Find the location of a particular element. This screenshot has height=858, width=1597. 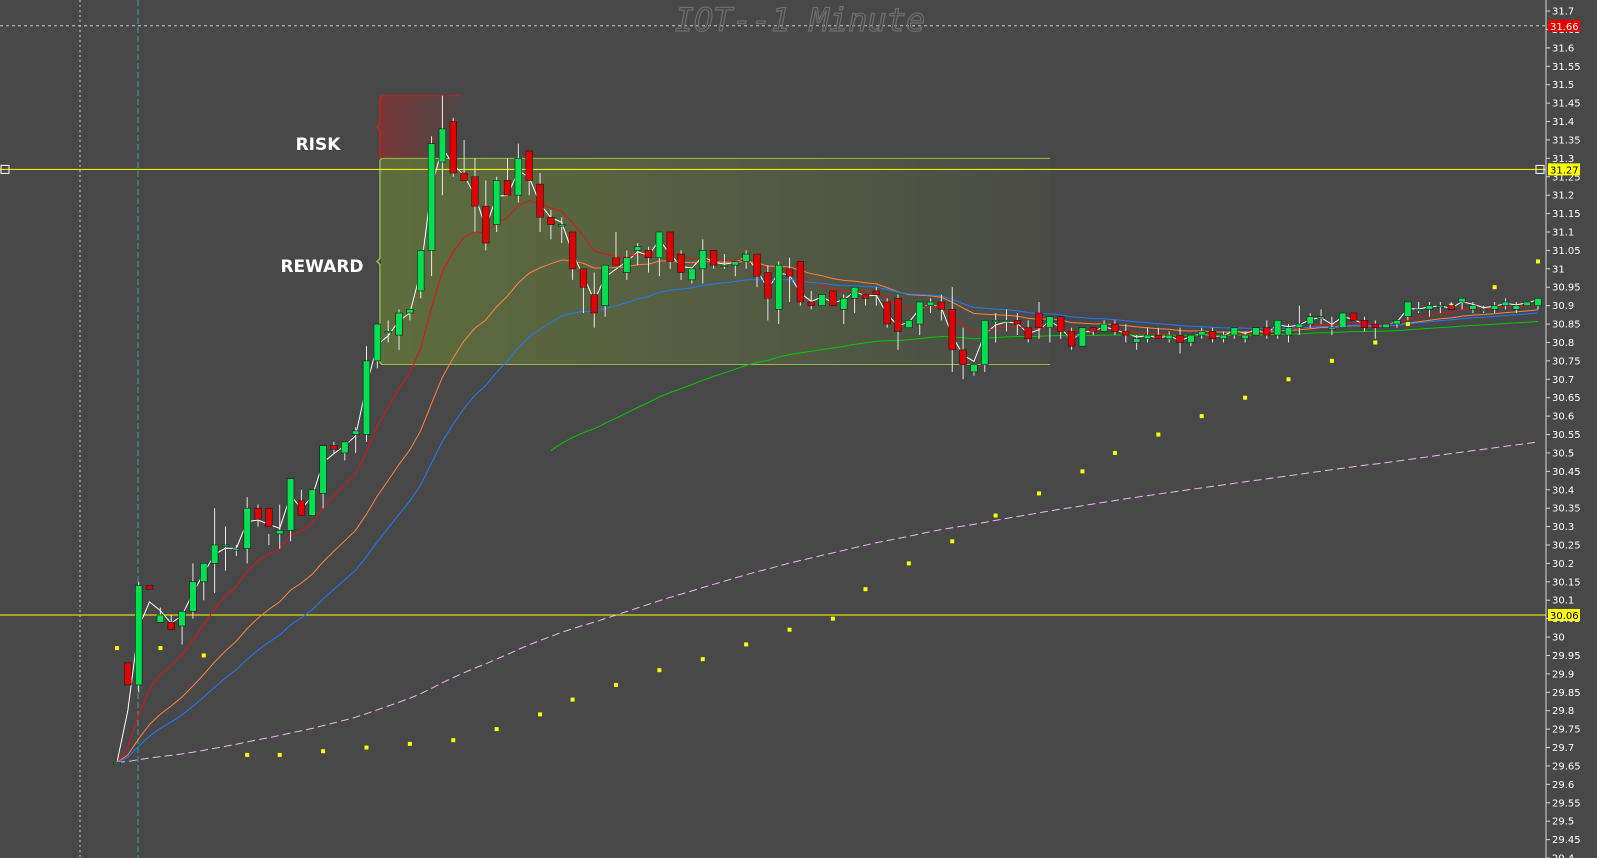

y-tick-label: 30.65 is located at coordinates (1566, 398).